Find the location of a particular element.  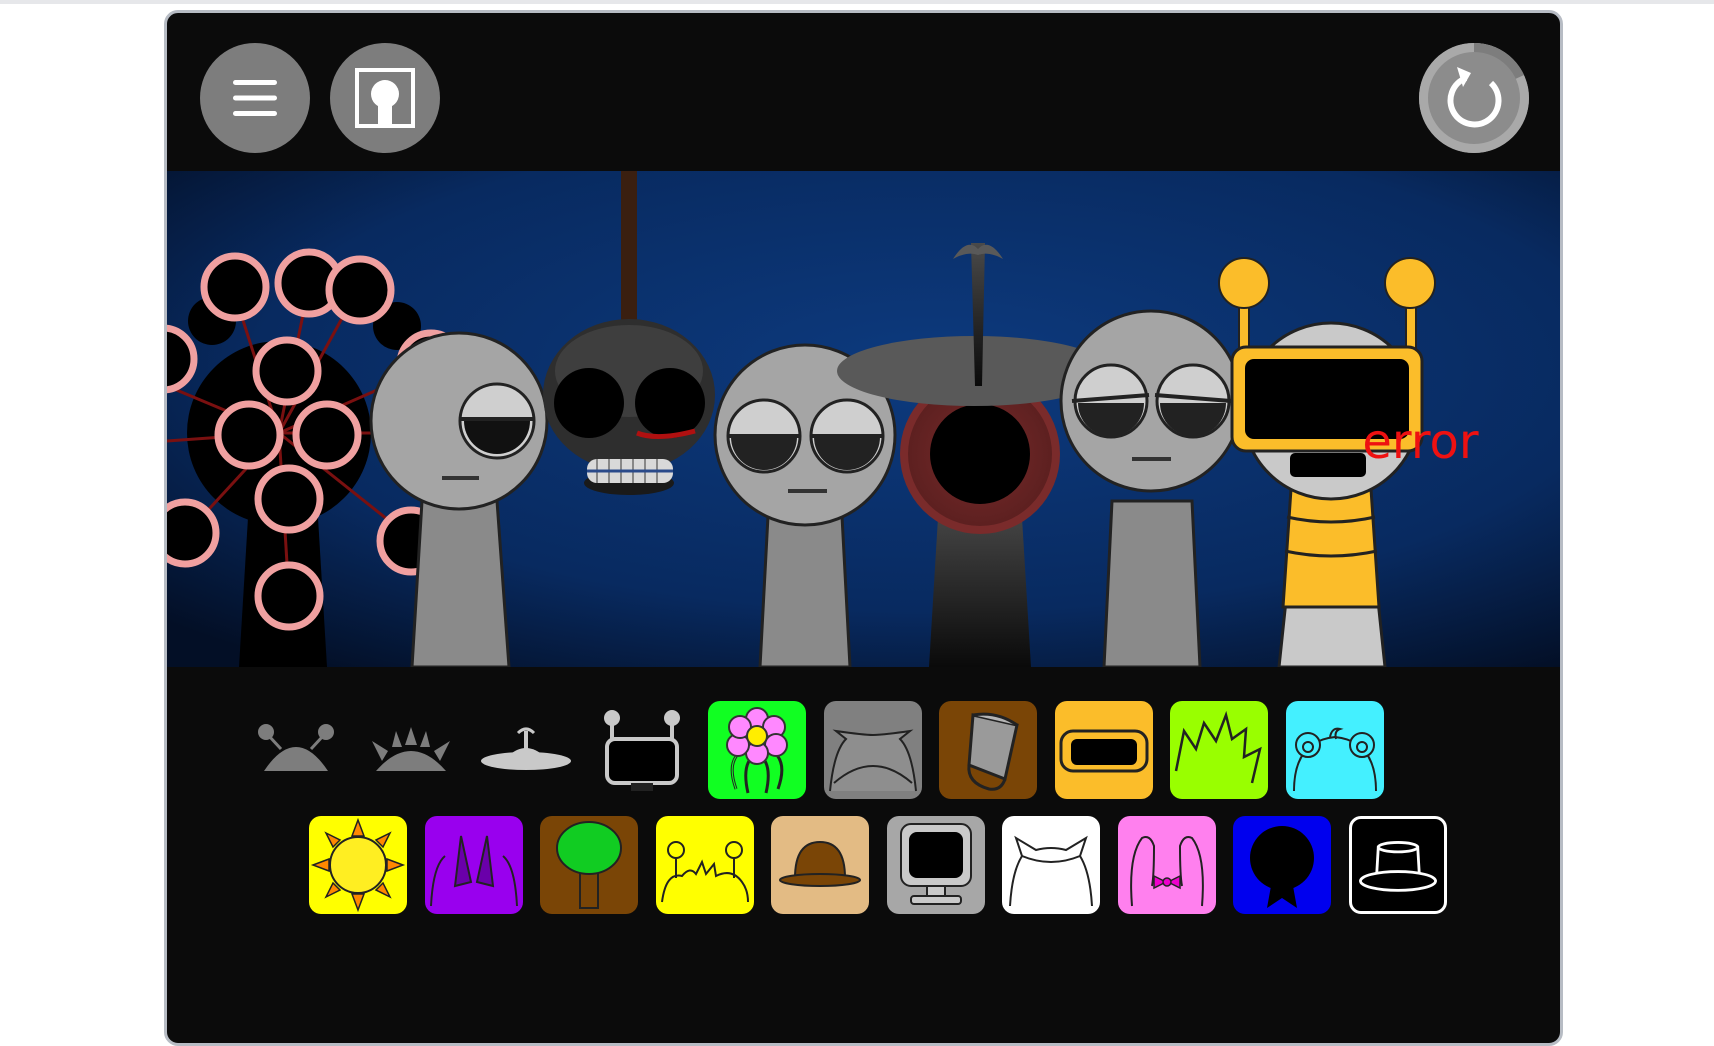

spiky-helmet-icon is located at coordinates (411, 749).